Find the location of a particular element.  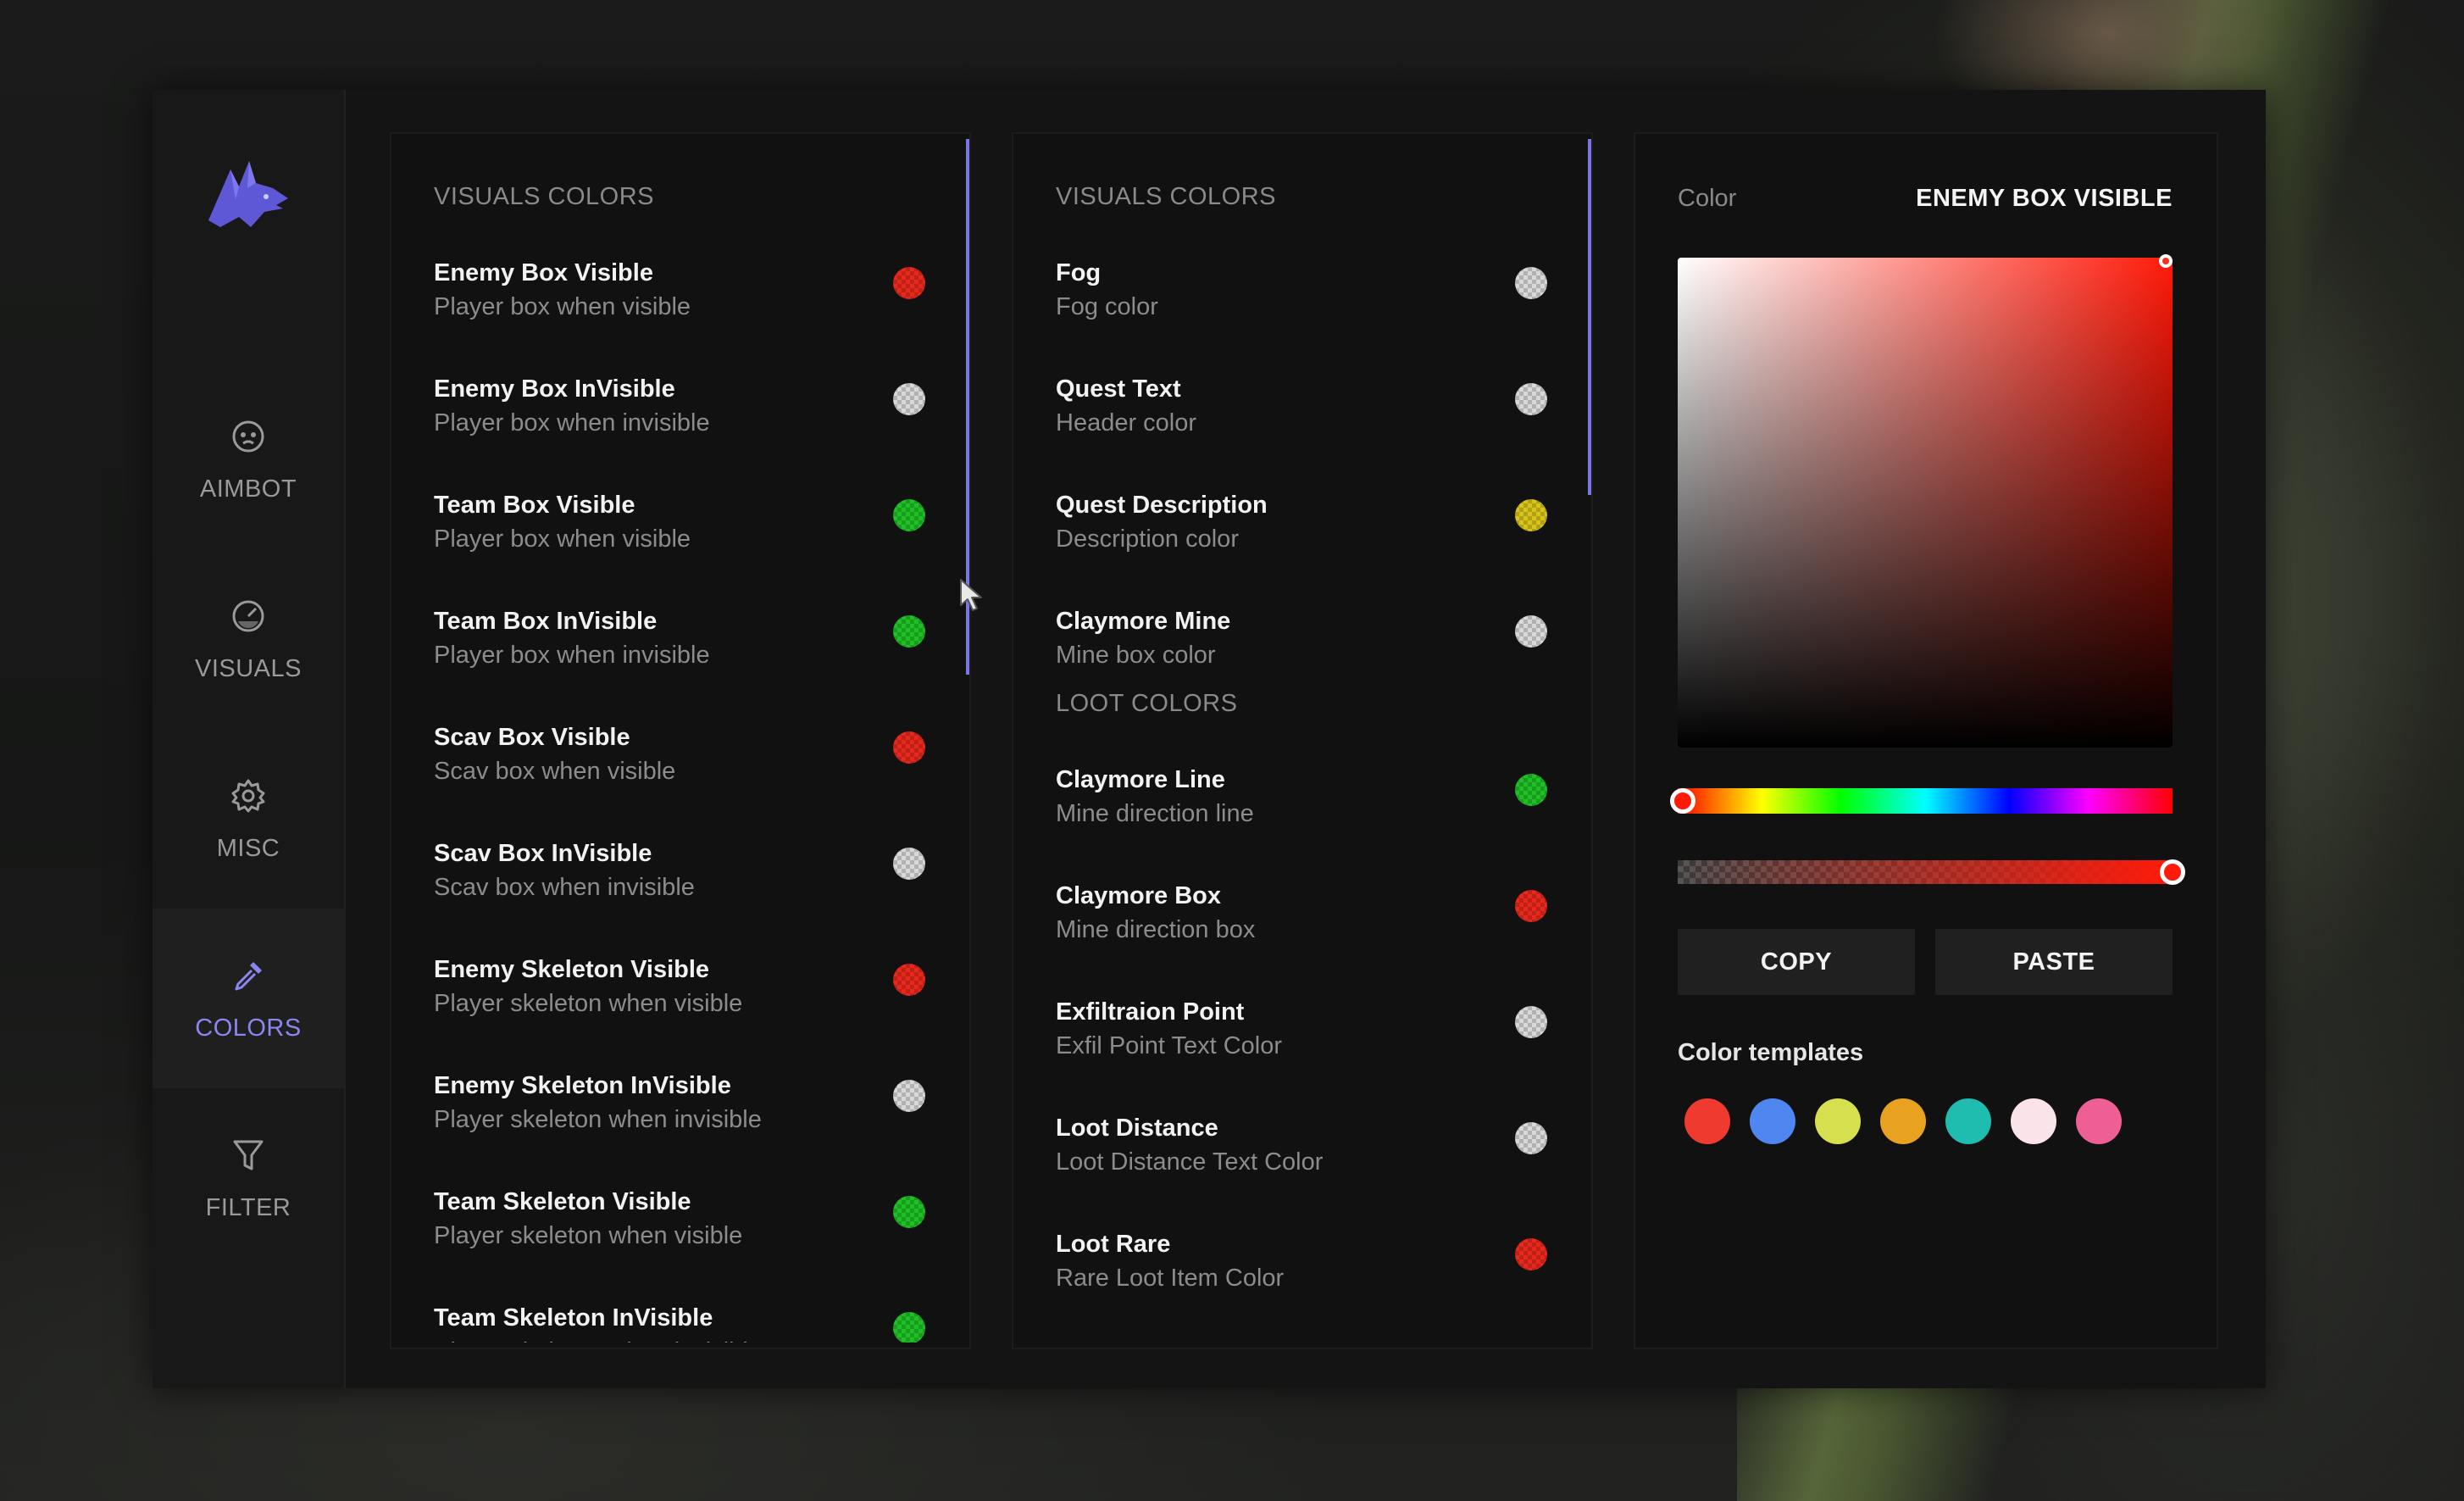

row-description: Mine direction line is located at coordinates (1155, 813).